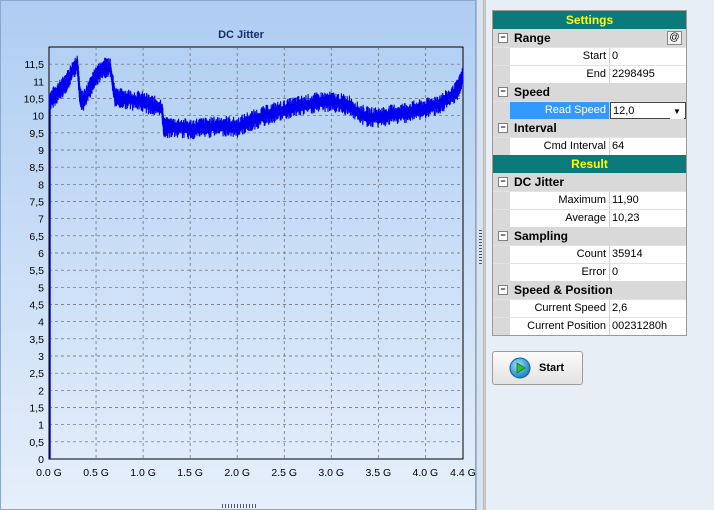 This screenshot has width=714, height=510. What do you see at coordinates (240, 506) in the screenshot?
I see `bottom-splitter-grip-icon` at bounding box center [240, 506].